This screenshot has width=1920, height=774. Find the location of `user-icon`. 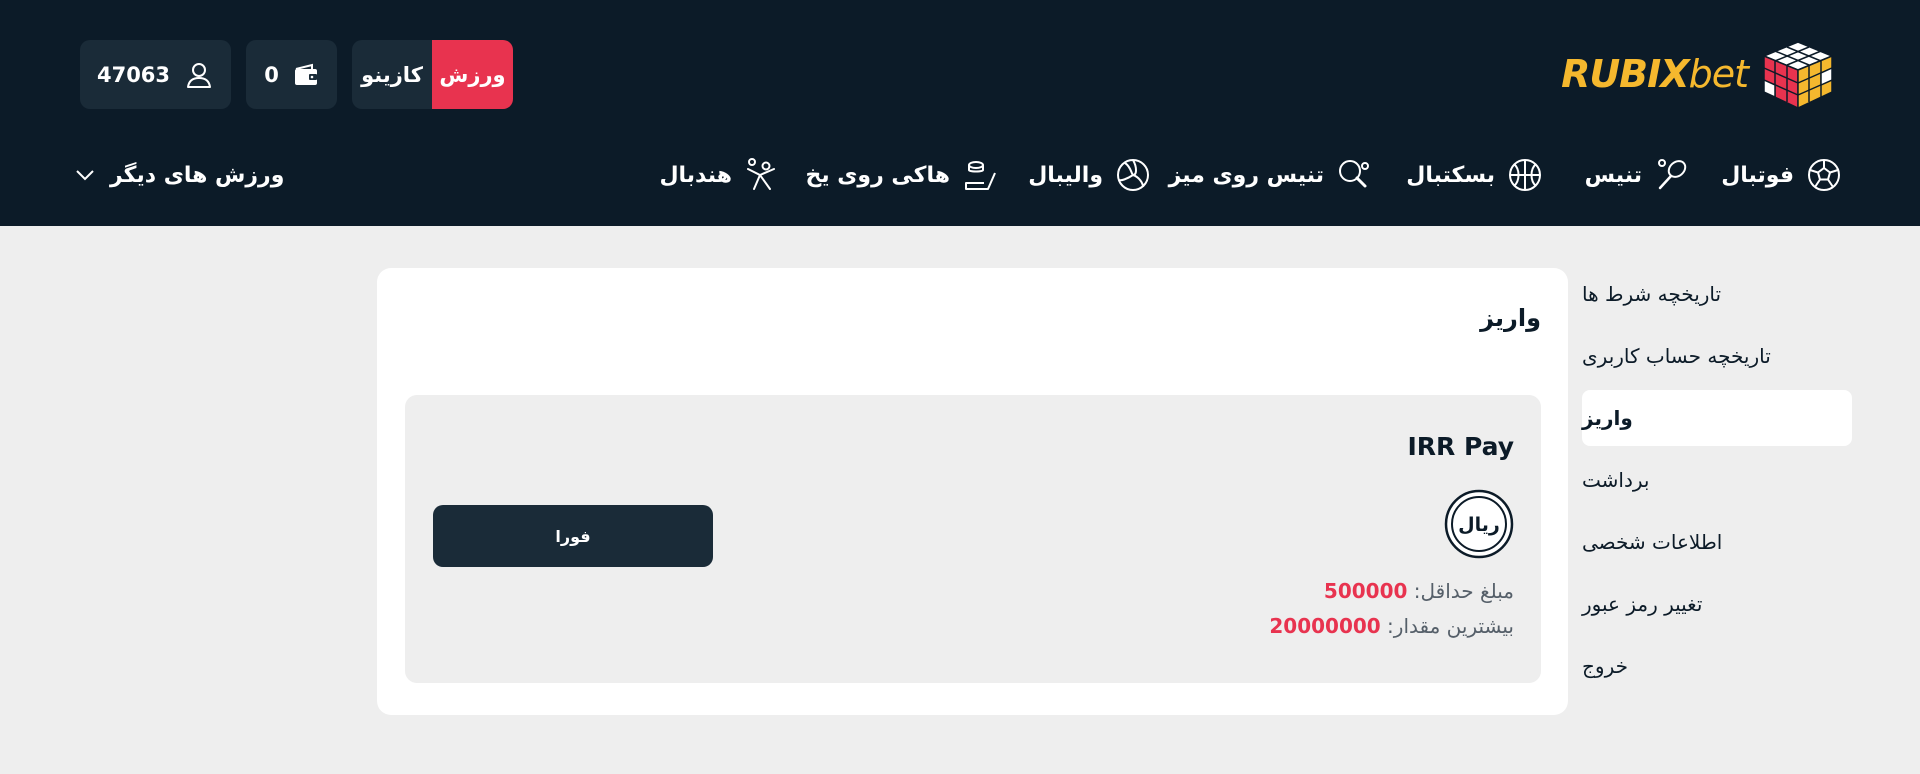

user-icon is located at coordinates (199, 75).